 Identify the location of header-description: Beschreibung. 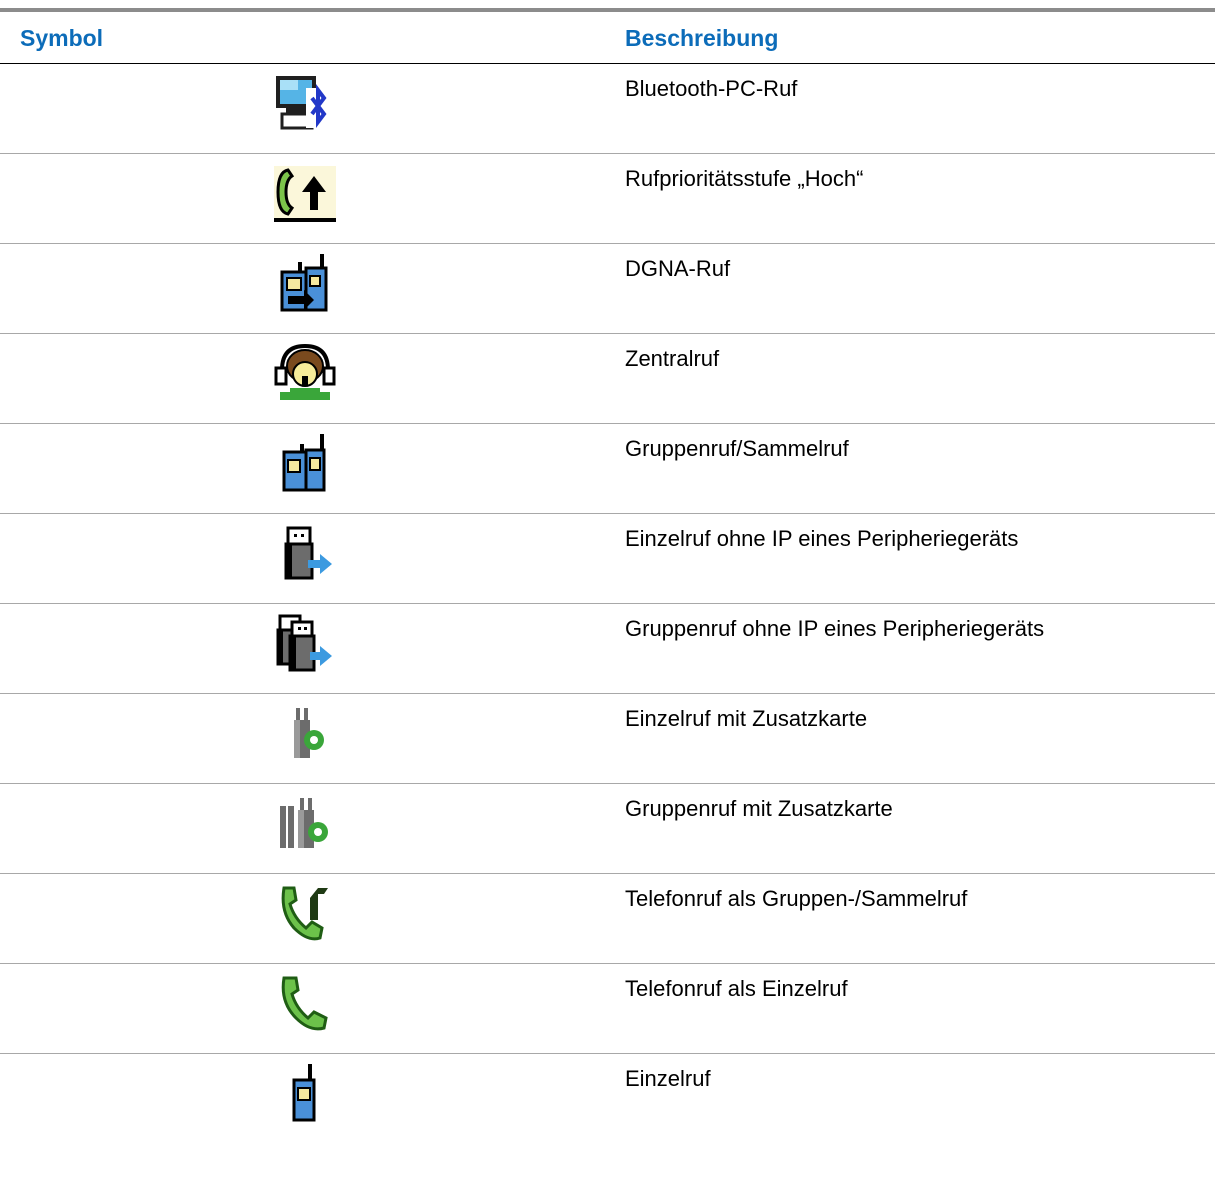
(702, 38).